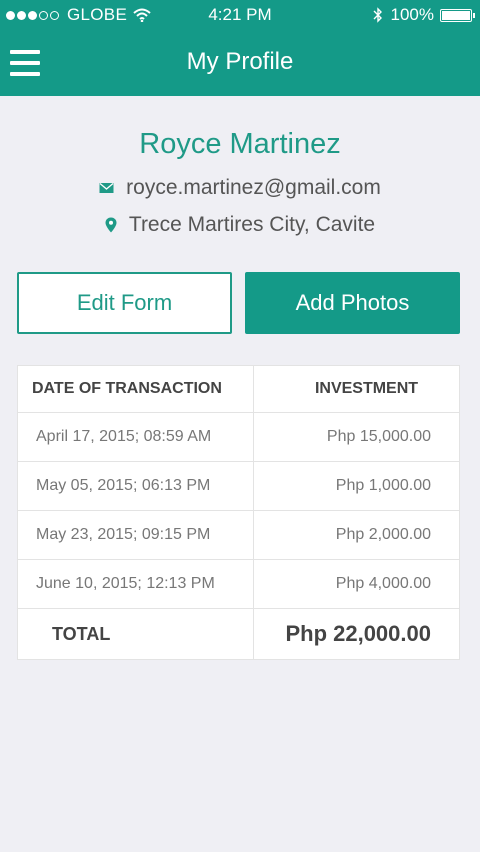 The height and width of the screenshot is (852, 480). What do you see at coordinates (377, 15) in the screenshot?
I see `bluetooth-icon` at bounding box center [377, 15].